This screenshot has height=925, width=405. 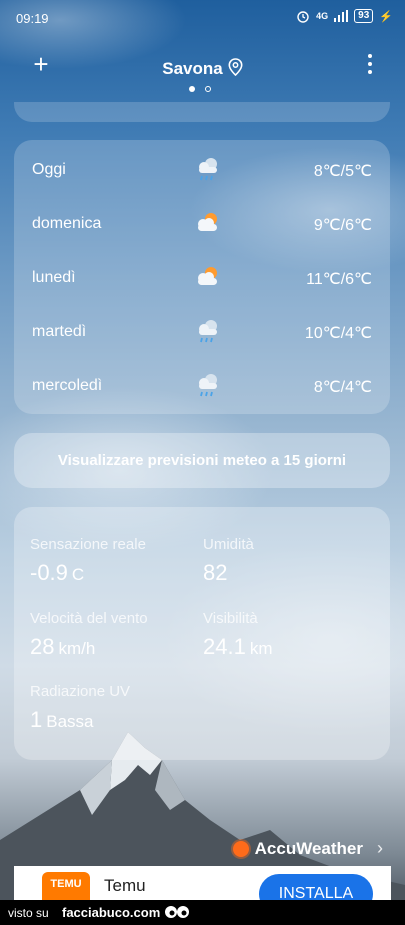 I want to click on forecast-row: Oggi 8℃/5℃, so click(x=202, y=170).